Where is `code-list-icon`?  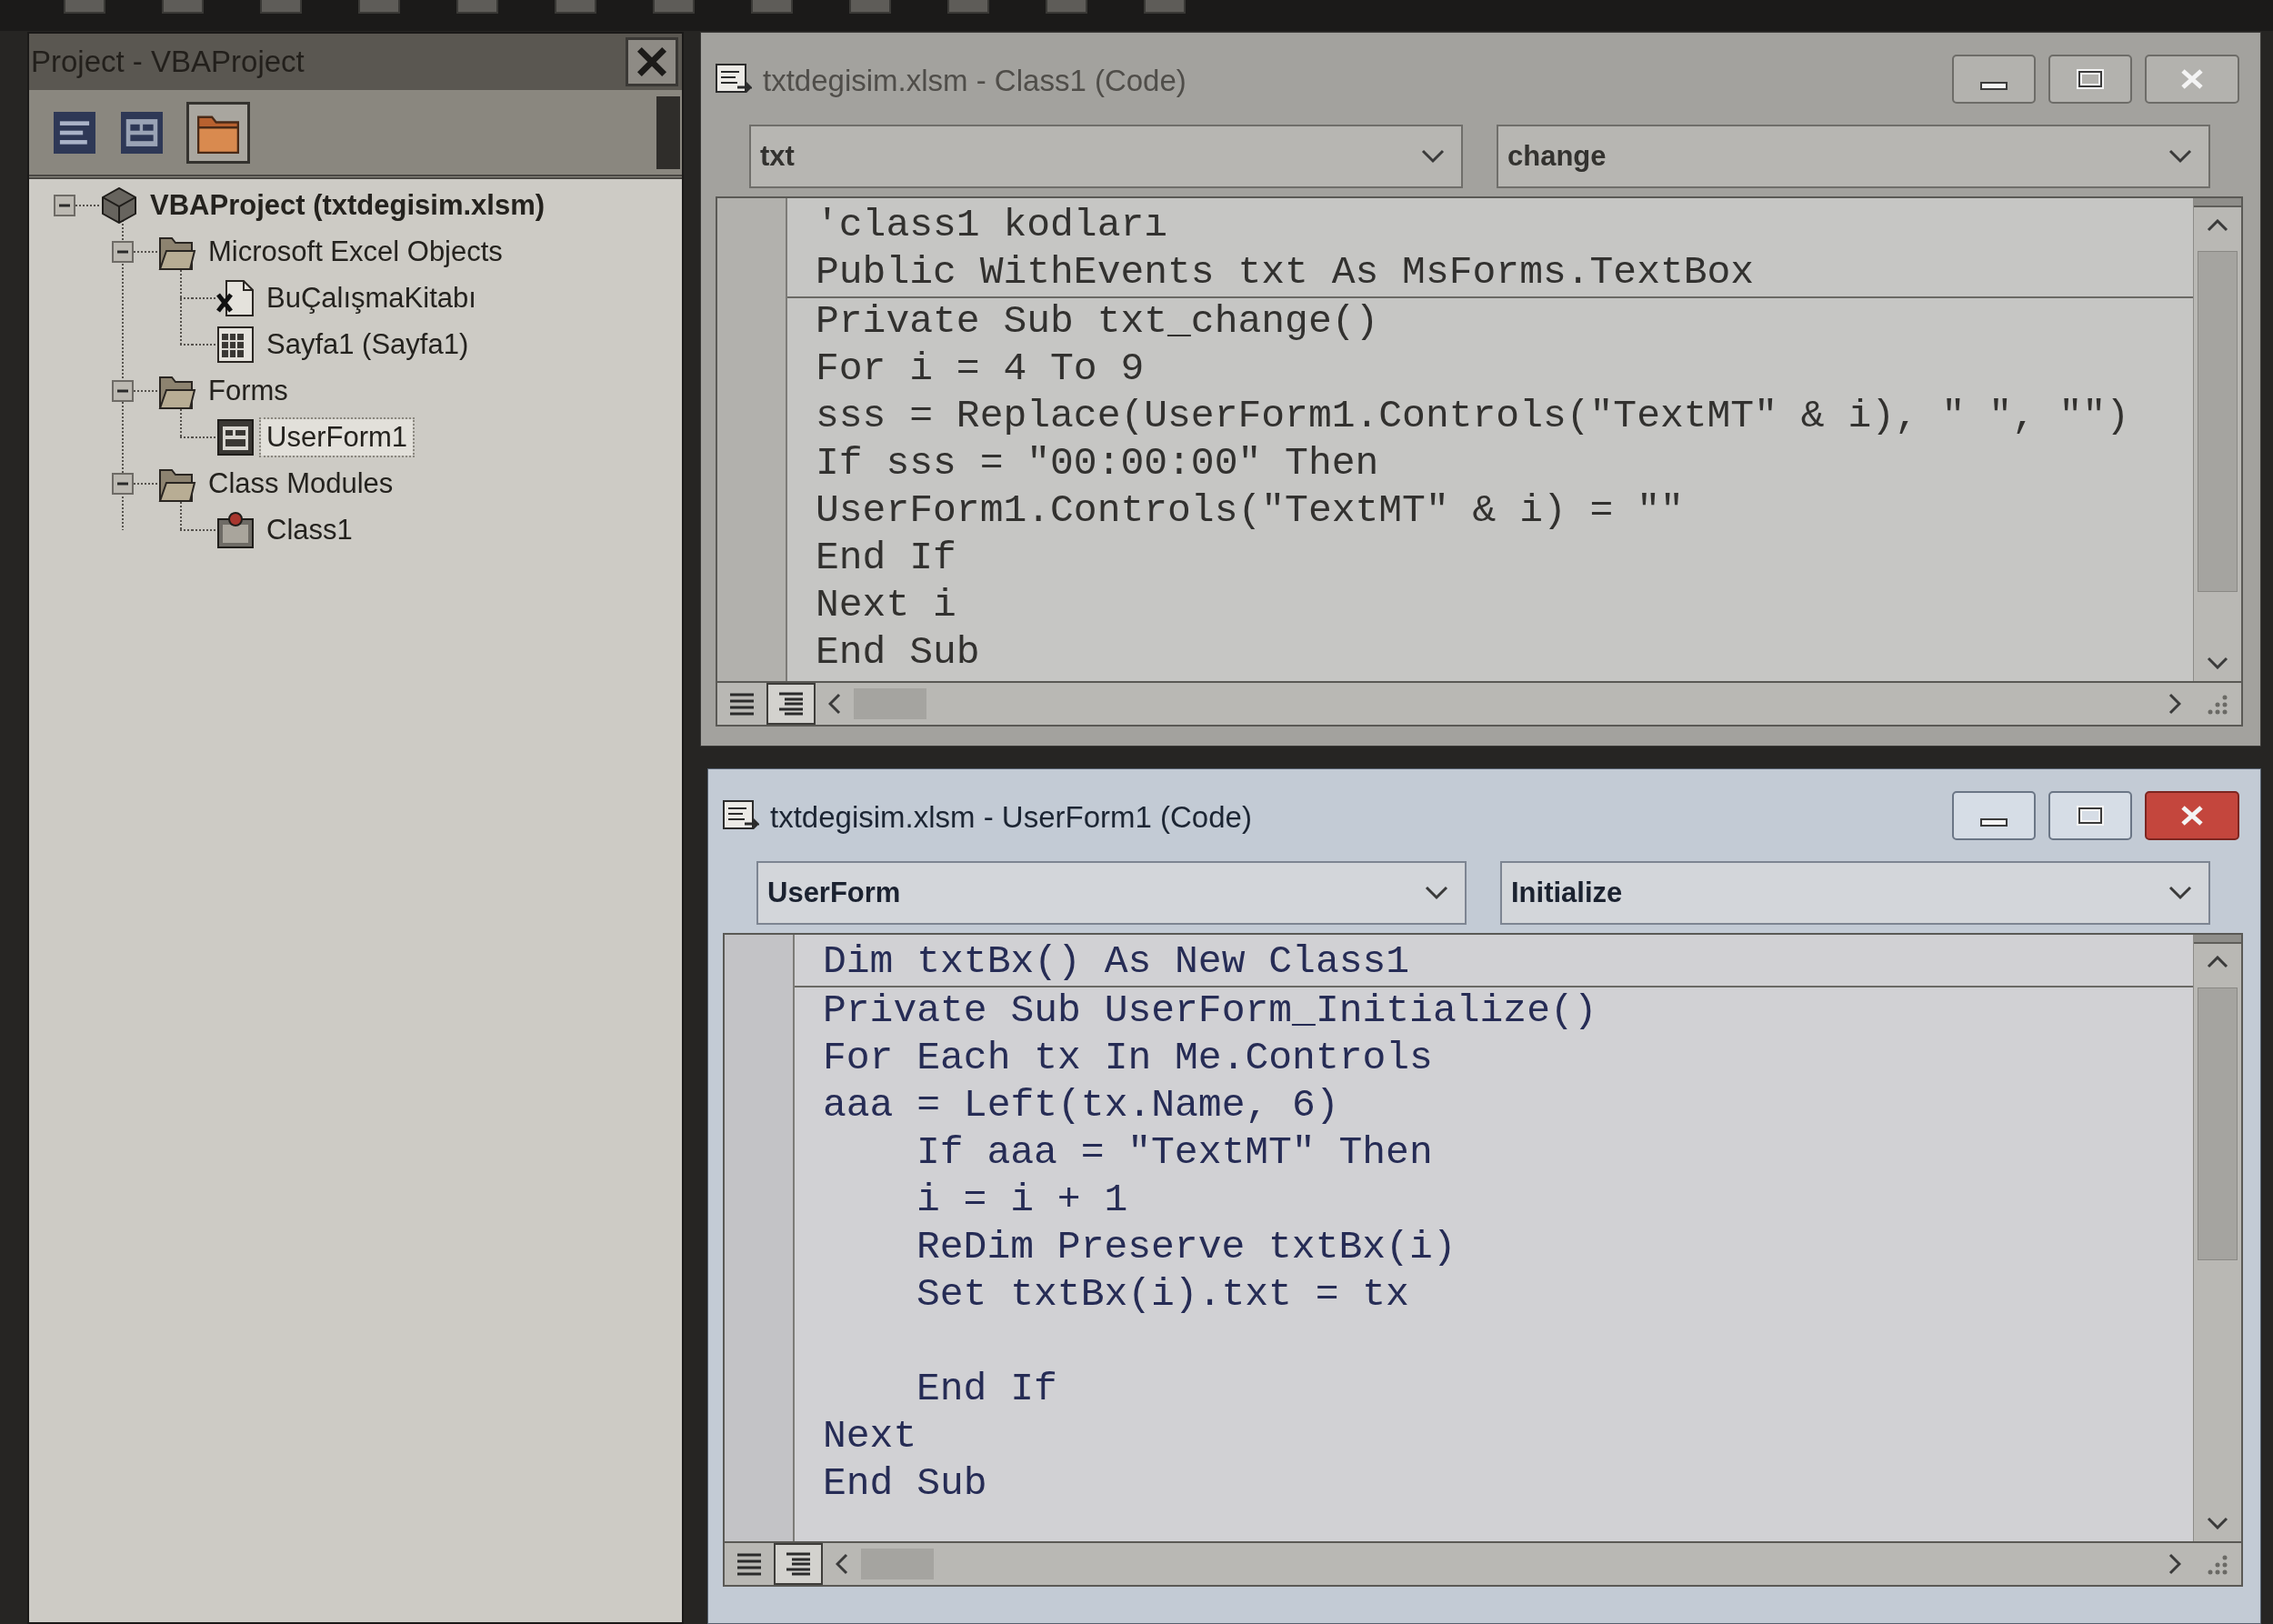 code-list-icon is located at coordinates (74, 132).